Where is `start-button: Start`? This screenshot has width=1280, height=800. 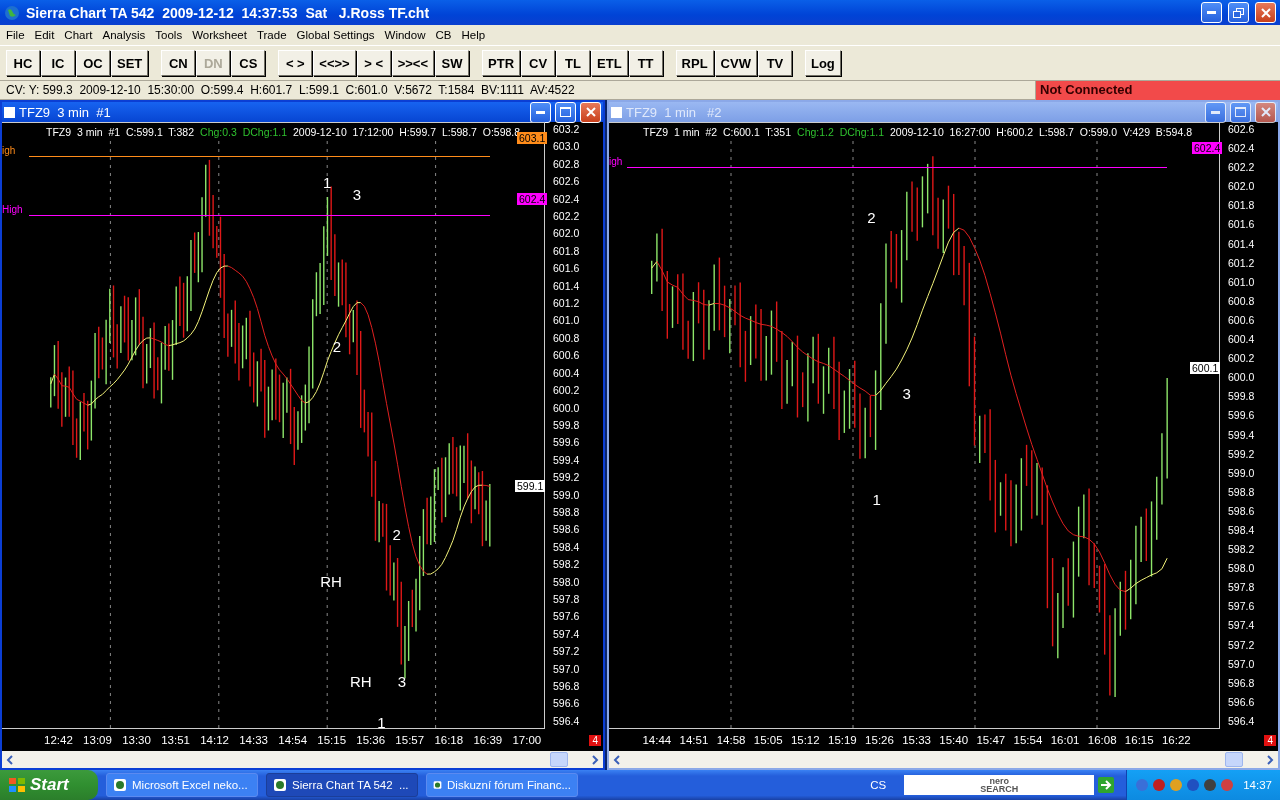 start-button: Start is located at coordinates (49, 785).